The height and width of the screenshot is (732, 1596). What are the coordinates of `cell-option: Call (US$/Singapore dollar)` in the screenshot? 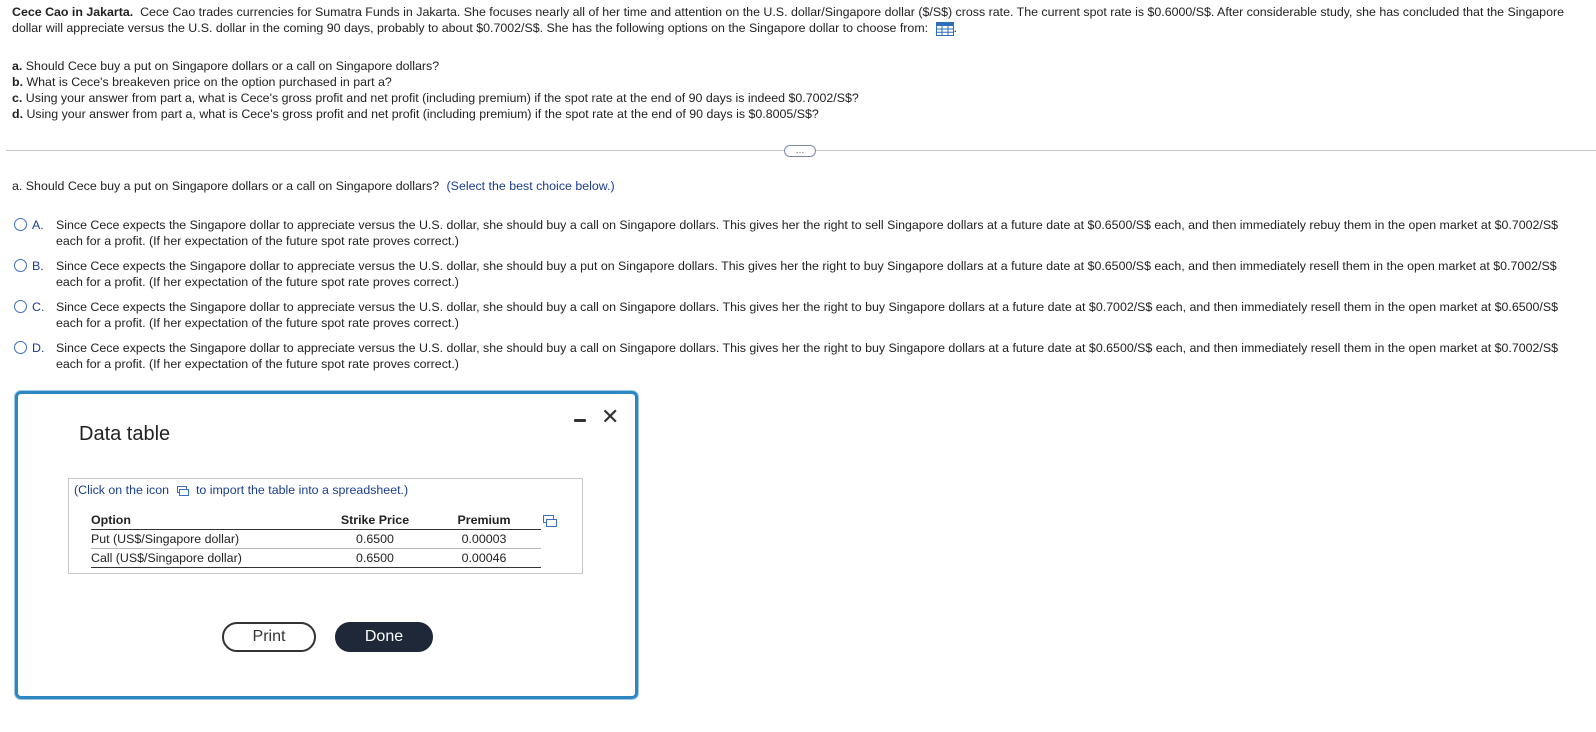 It's located at (207, 558).